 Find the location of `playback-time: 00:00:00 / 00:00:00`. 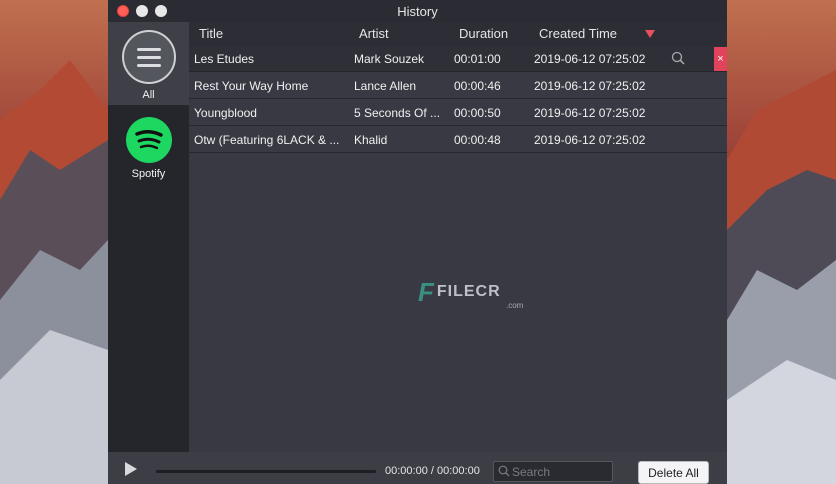

playback-time: 00:00:00 / 00:00:00 is located at coordinates (432, 471).